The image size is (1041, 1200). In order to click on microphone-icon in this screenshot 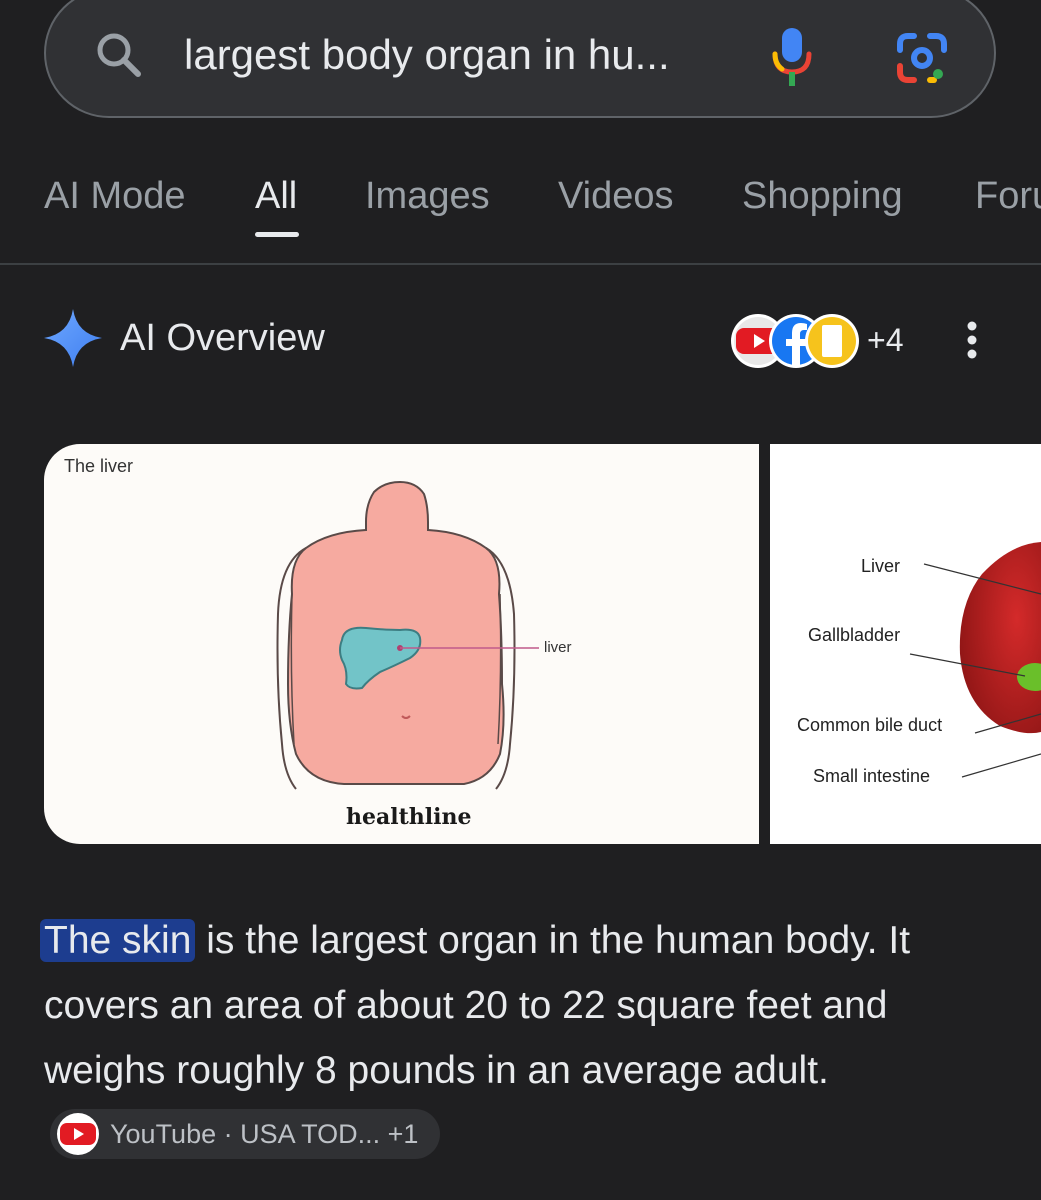, I will do `click(792, 57)`.